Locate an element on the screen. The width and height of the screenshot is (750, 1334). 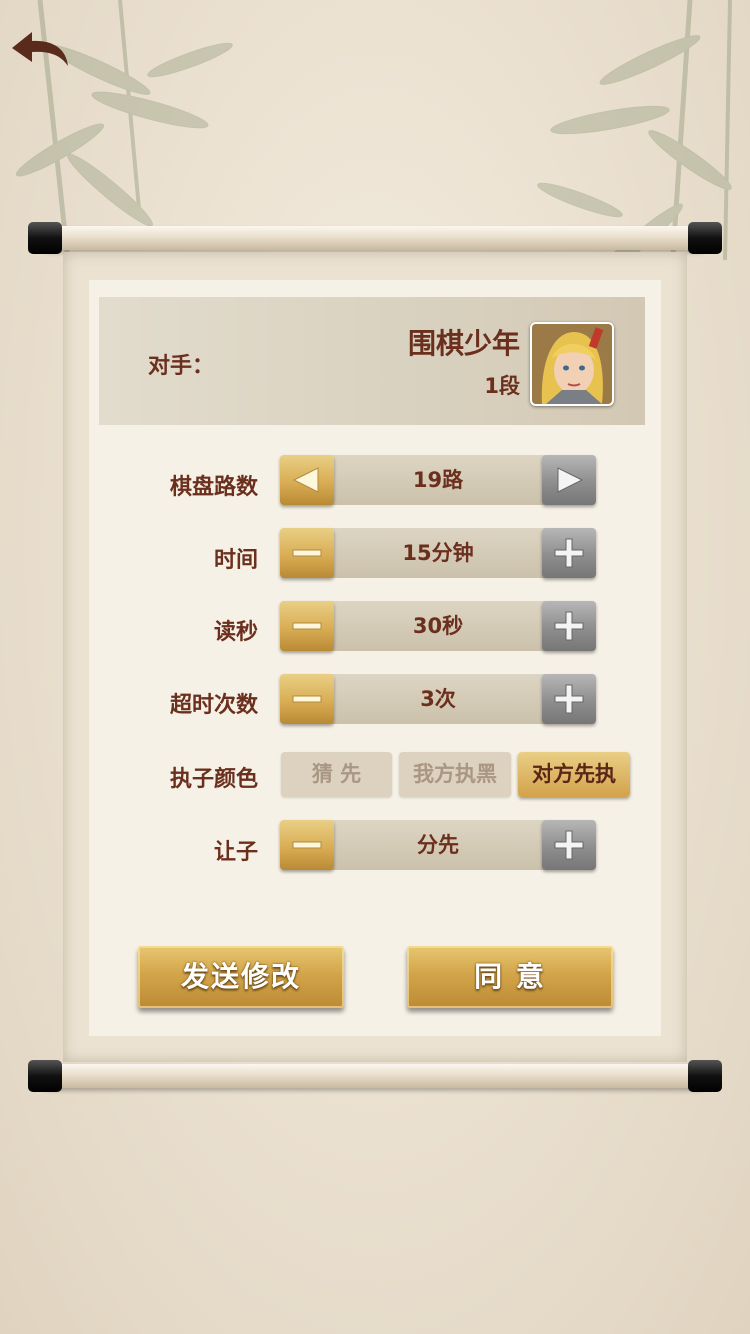
avatar-portrait-icon is located at coordinates (572, 364).